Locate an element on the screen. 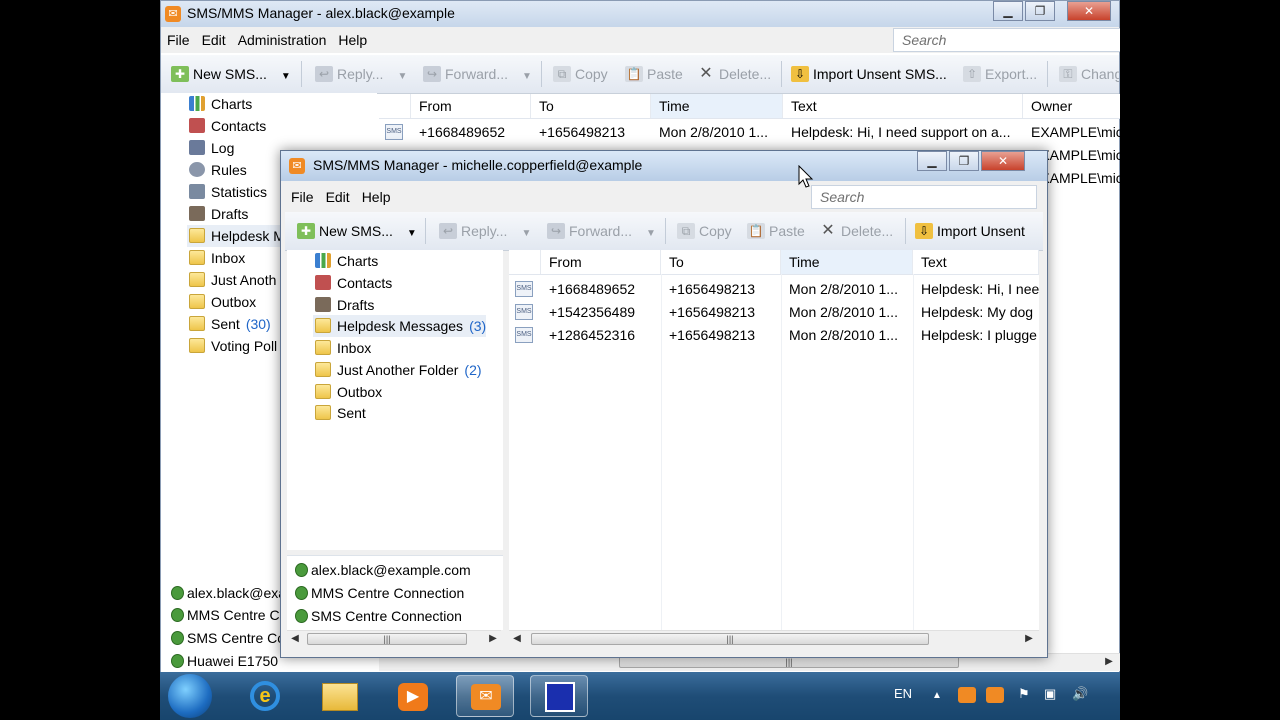 This screenshot has width=1280, height=720. tree-item-just-another: Just Anoth is located at coordinates (231, 280).